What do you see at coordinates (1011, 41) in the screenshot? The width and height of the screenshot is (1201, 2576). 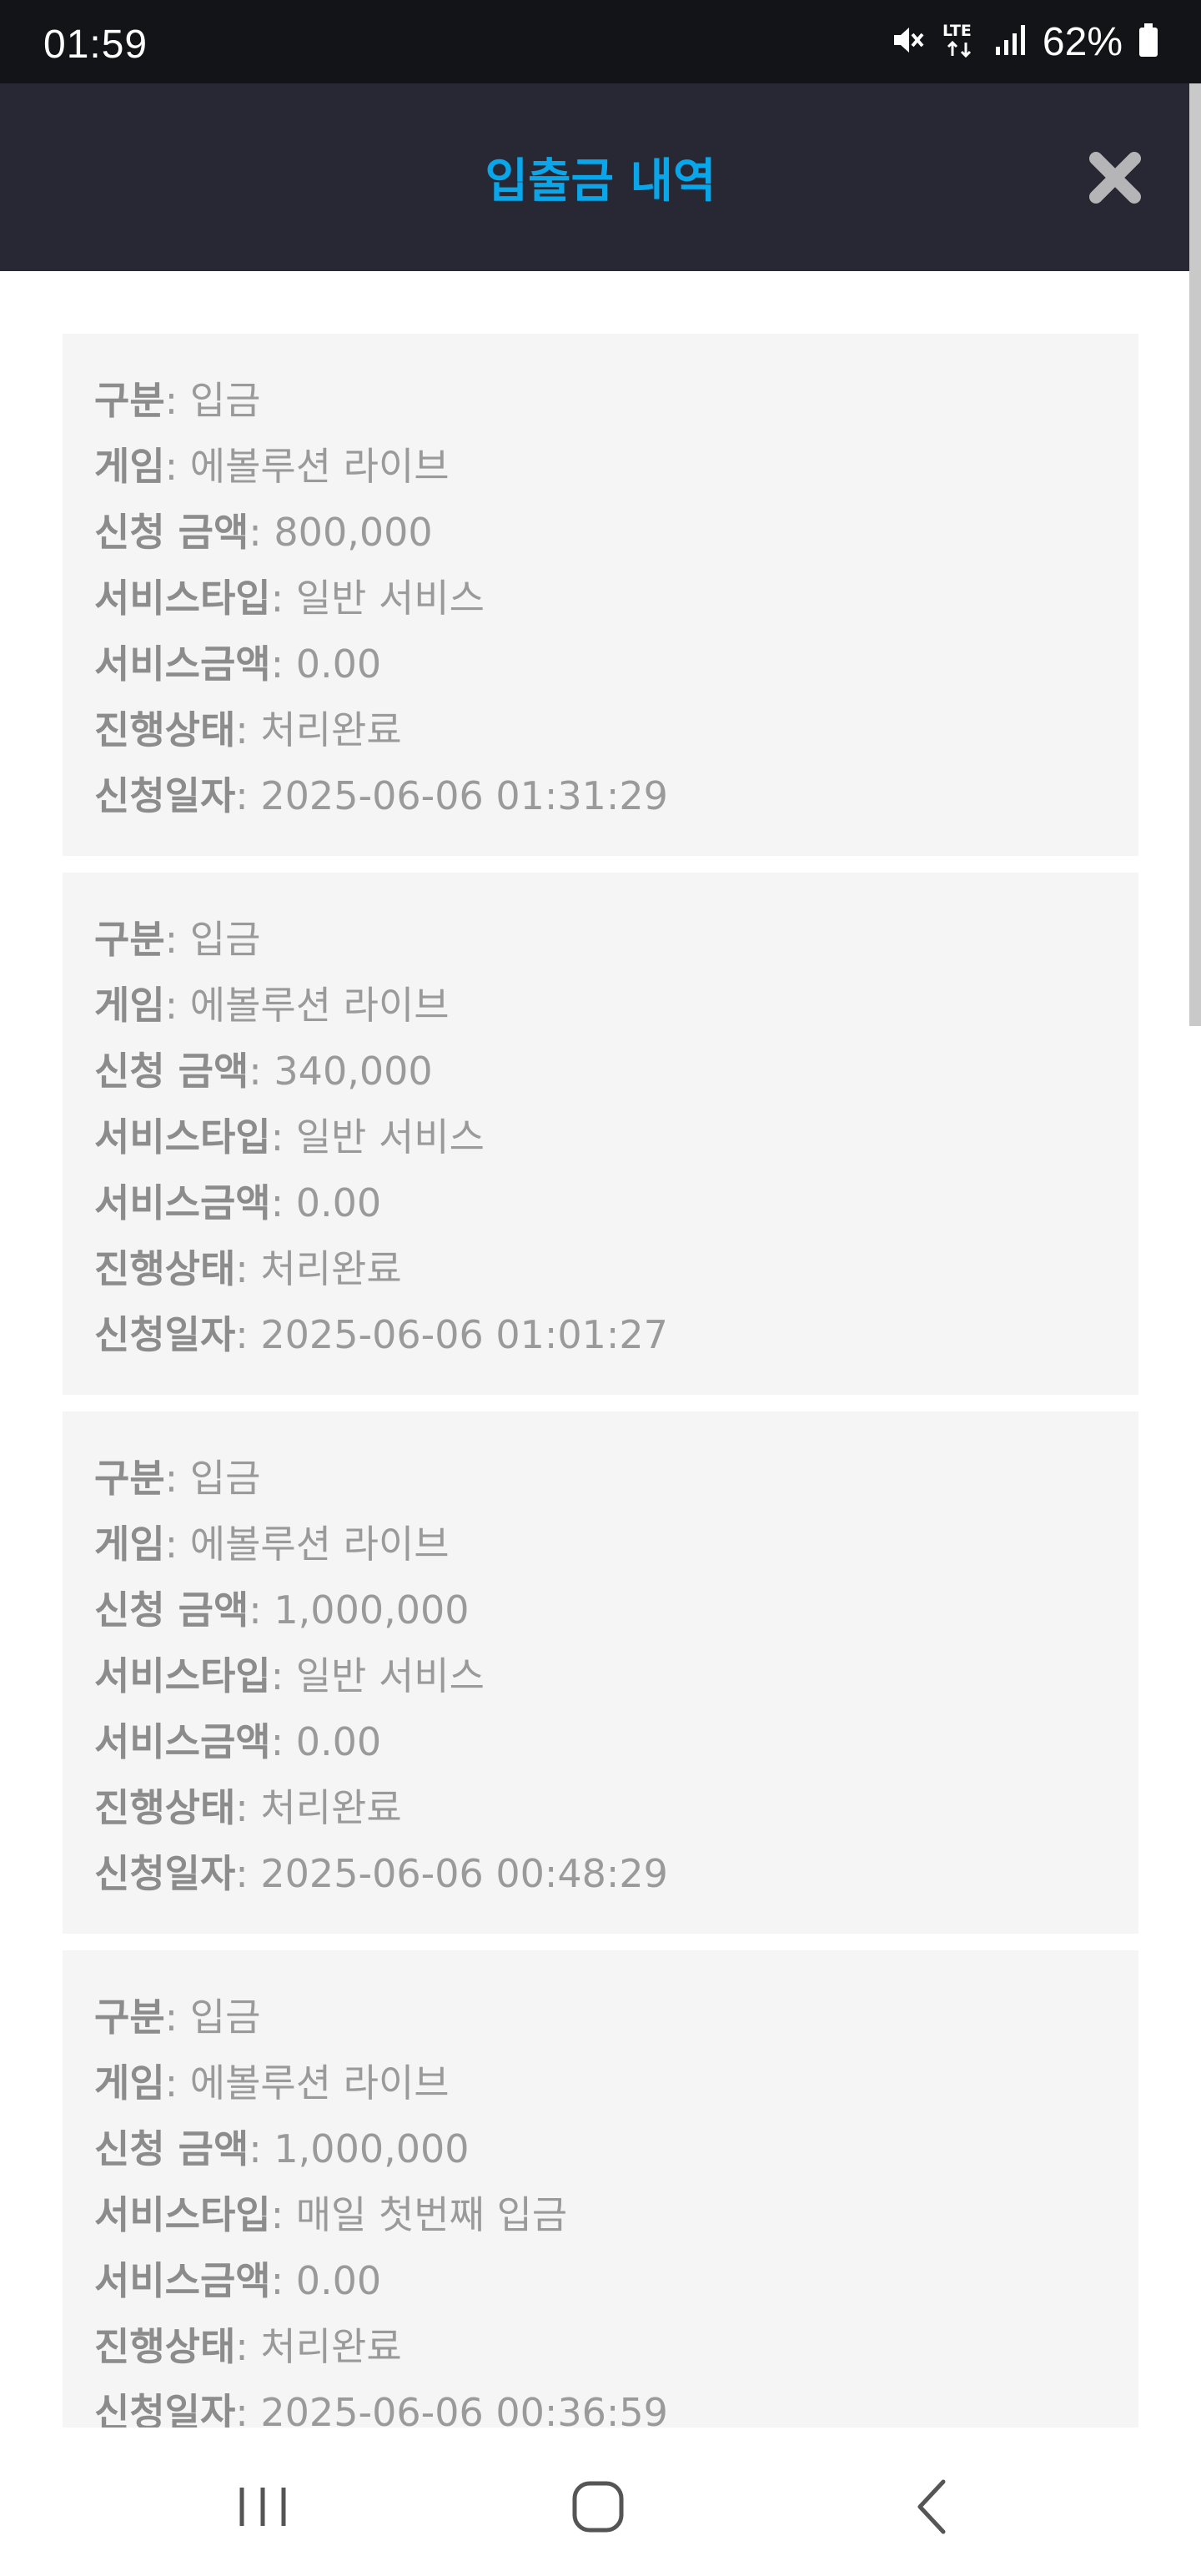 I see `signal-icon` at bounding box center [1011, 41].